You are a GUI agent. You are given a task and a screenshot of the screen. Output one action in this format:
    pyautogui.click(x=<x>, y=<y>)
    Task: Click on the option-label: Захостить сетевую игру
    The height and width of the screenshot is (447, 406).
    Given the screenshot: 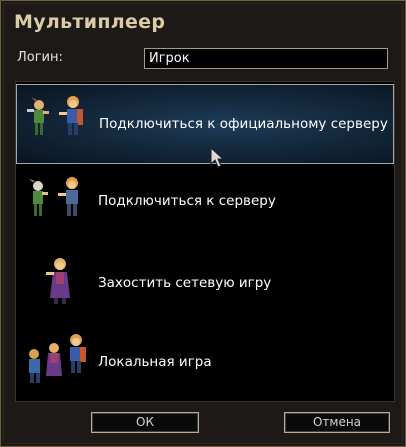 What is the action you would take?
    pyautogui.click(x=185, y=283)
    